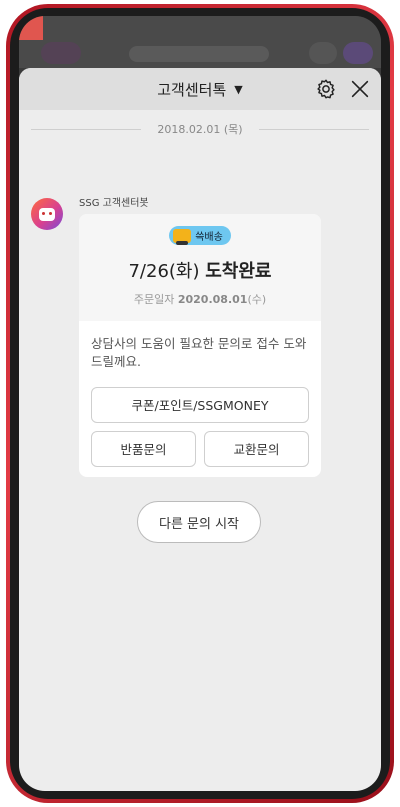 The width and height of the screenshot is (400, 807). I want to click on header-title-dropdown: 고객센터톡 ▼, so click(199, 89).